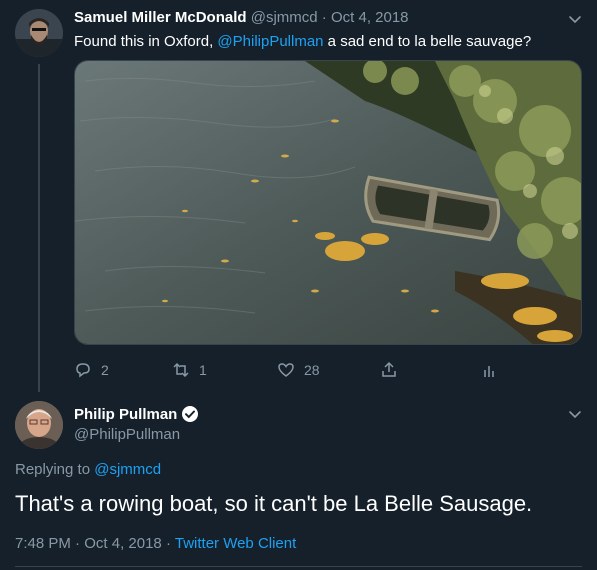  What do you see at coordinates (105, 370) in the screenshot?
I see `reply-count: 2` at bounding box center [105, 370].